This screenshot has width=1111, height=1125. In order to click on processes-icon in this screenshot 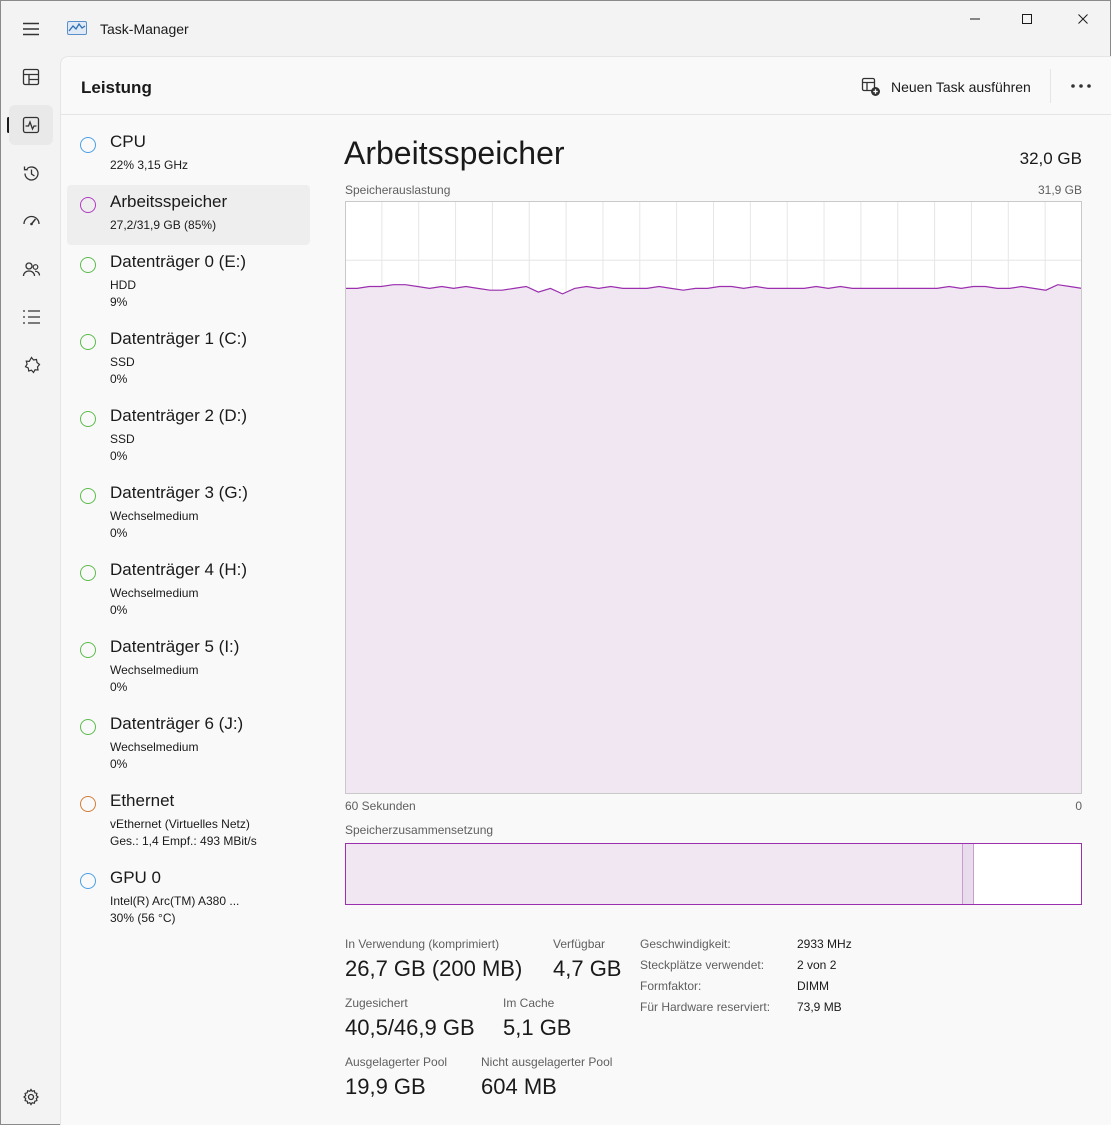, I will do `click(31, 77)`.